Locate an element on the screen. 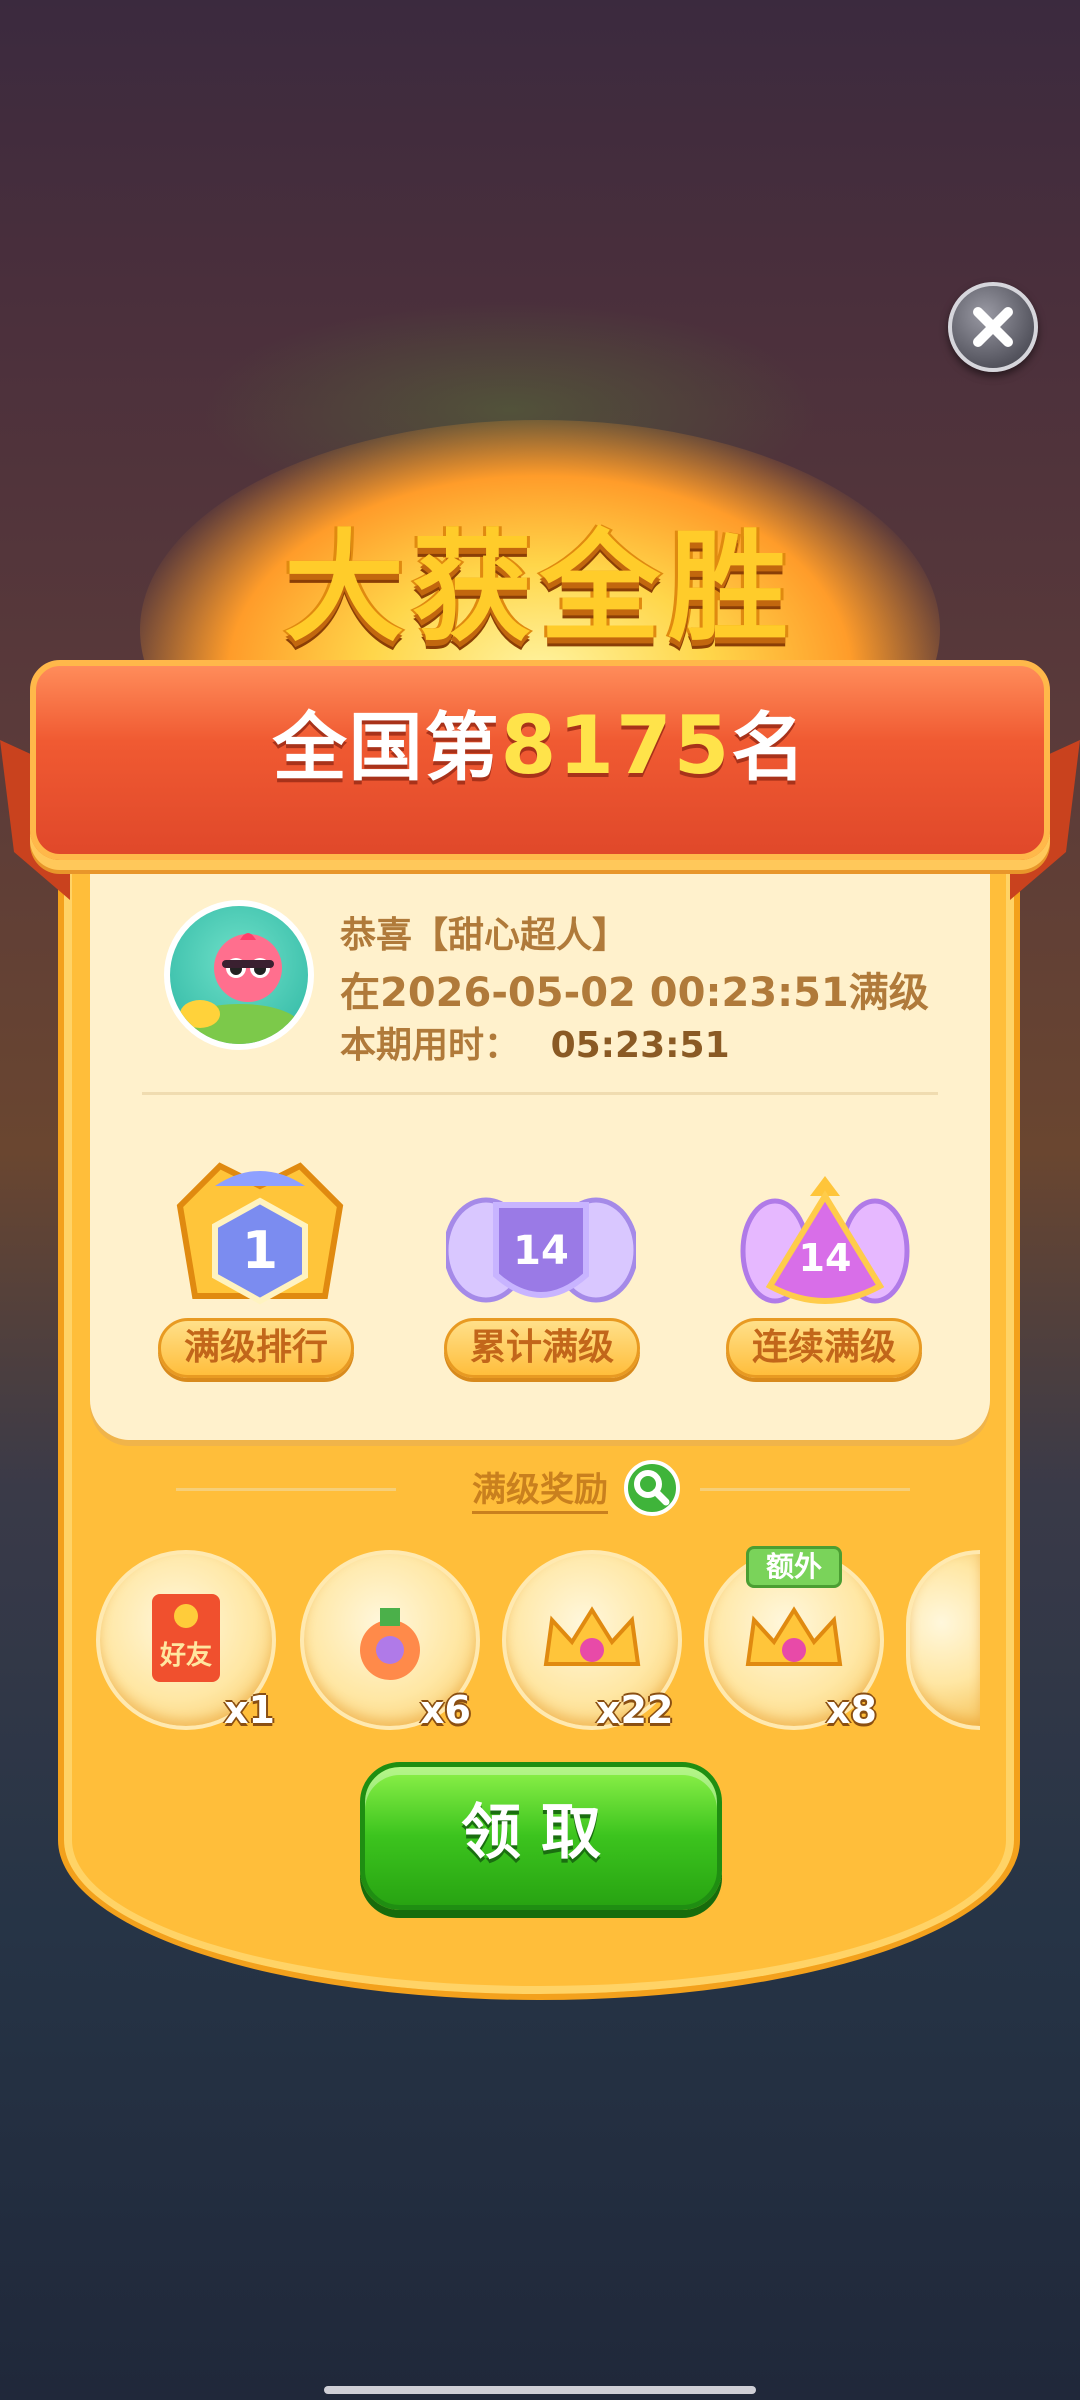 This screenshot has height=2400, width=1080. badge-streak-label: 连续满级 is located at coordinates (824, 1348).